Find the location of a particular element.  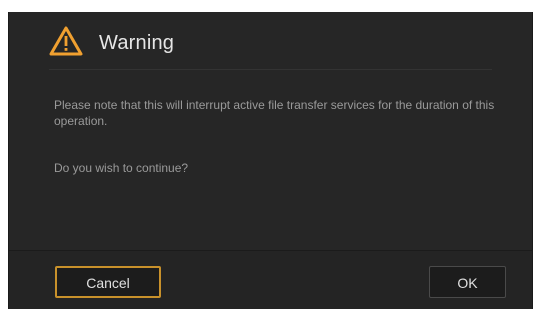

dialog-question: Do you wish to continue? is located at coordinates (121, 168).